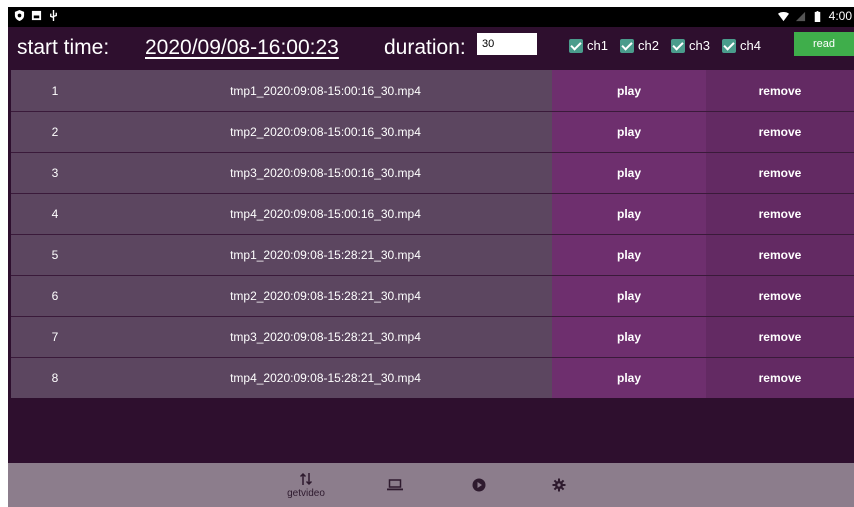 This screenshot has width=854, height=507. Describe the element at coordinates (431, 485) in the screenshot. I see `bottom-nav: getvideo` at that location.